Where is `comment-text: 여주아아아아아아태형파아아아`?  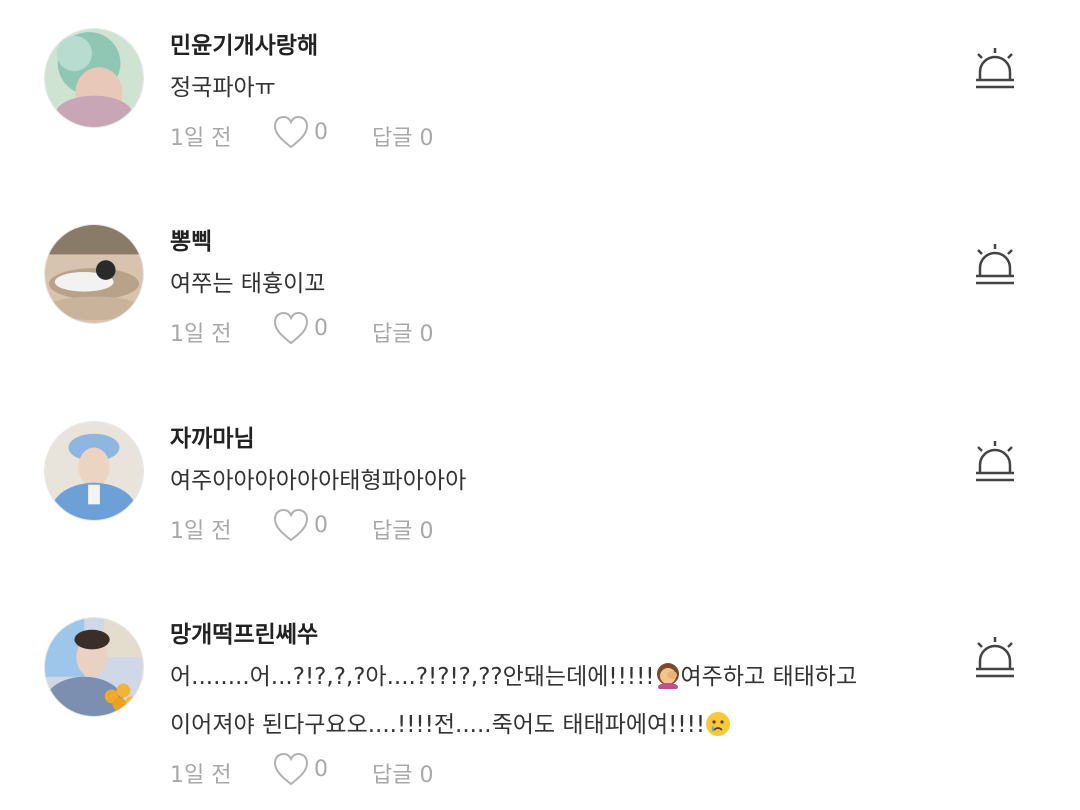
comment-text: 여주아아아아아아태형파아아아 is located at coordinates (318, 481).